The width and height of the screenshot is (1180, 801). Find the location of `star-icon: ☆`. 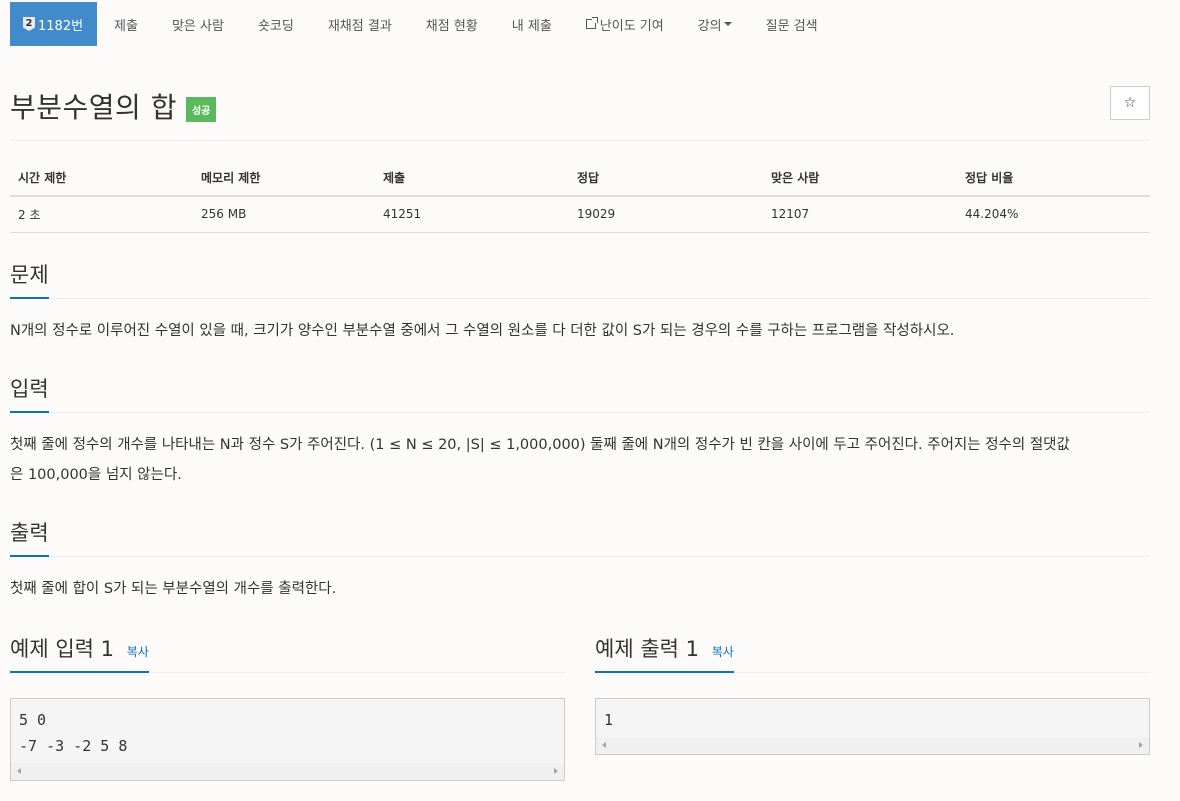

star-icon: ☆ is located at coordinates (1130, 103).